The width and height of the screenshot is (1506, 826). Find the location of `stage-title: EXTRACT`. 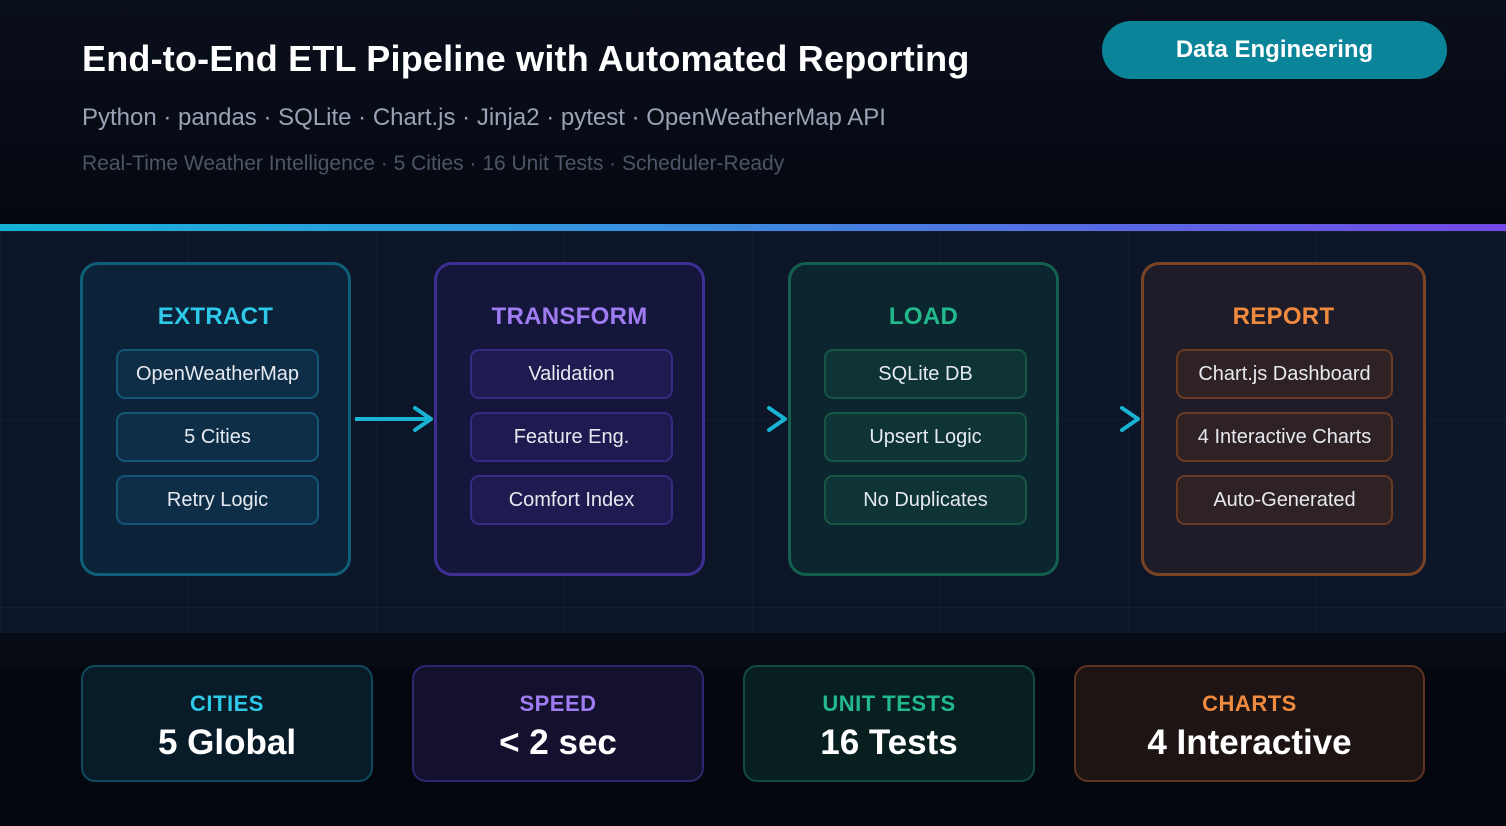

stage-title: EXTRACT is located at coordinates (215, 316).